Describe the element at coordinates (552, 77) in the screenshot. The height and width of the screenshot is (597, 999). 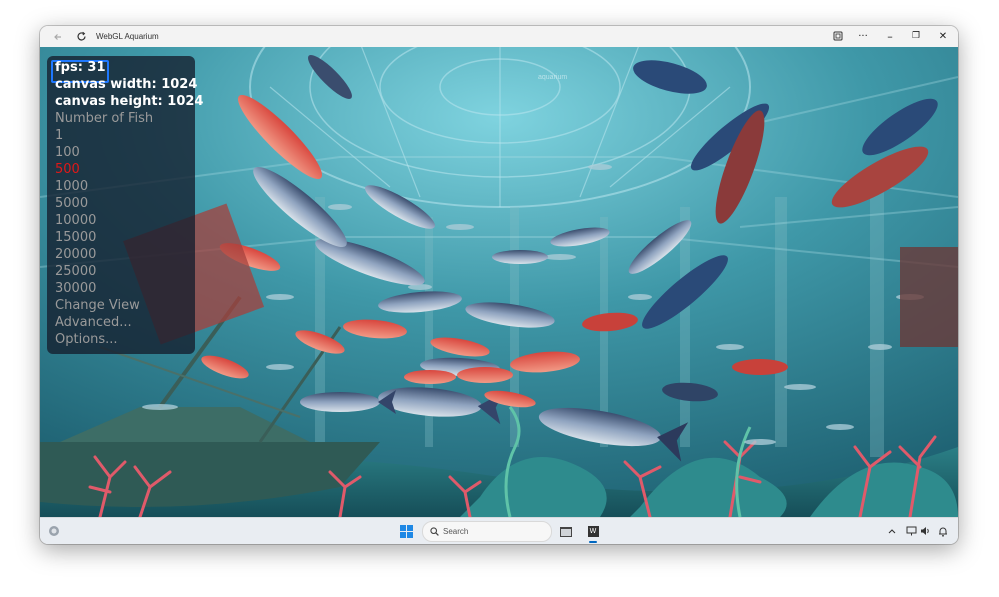
I see `aquarium-watermark: aquarium` at that location.